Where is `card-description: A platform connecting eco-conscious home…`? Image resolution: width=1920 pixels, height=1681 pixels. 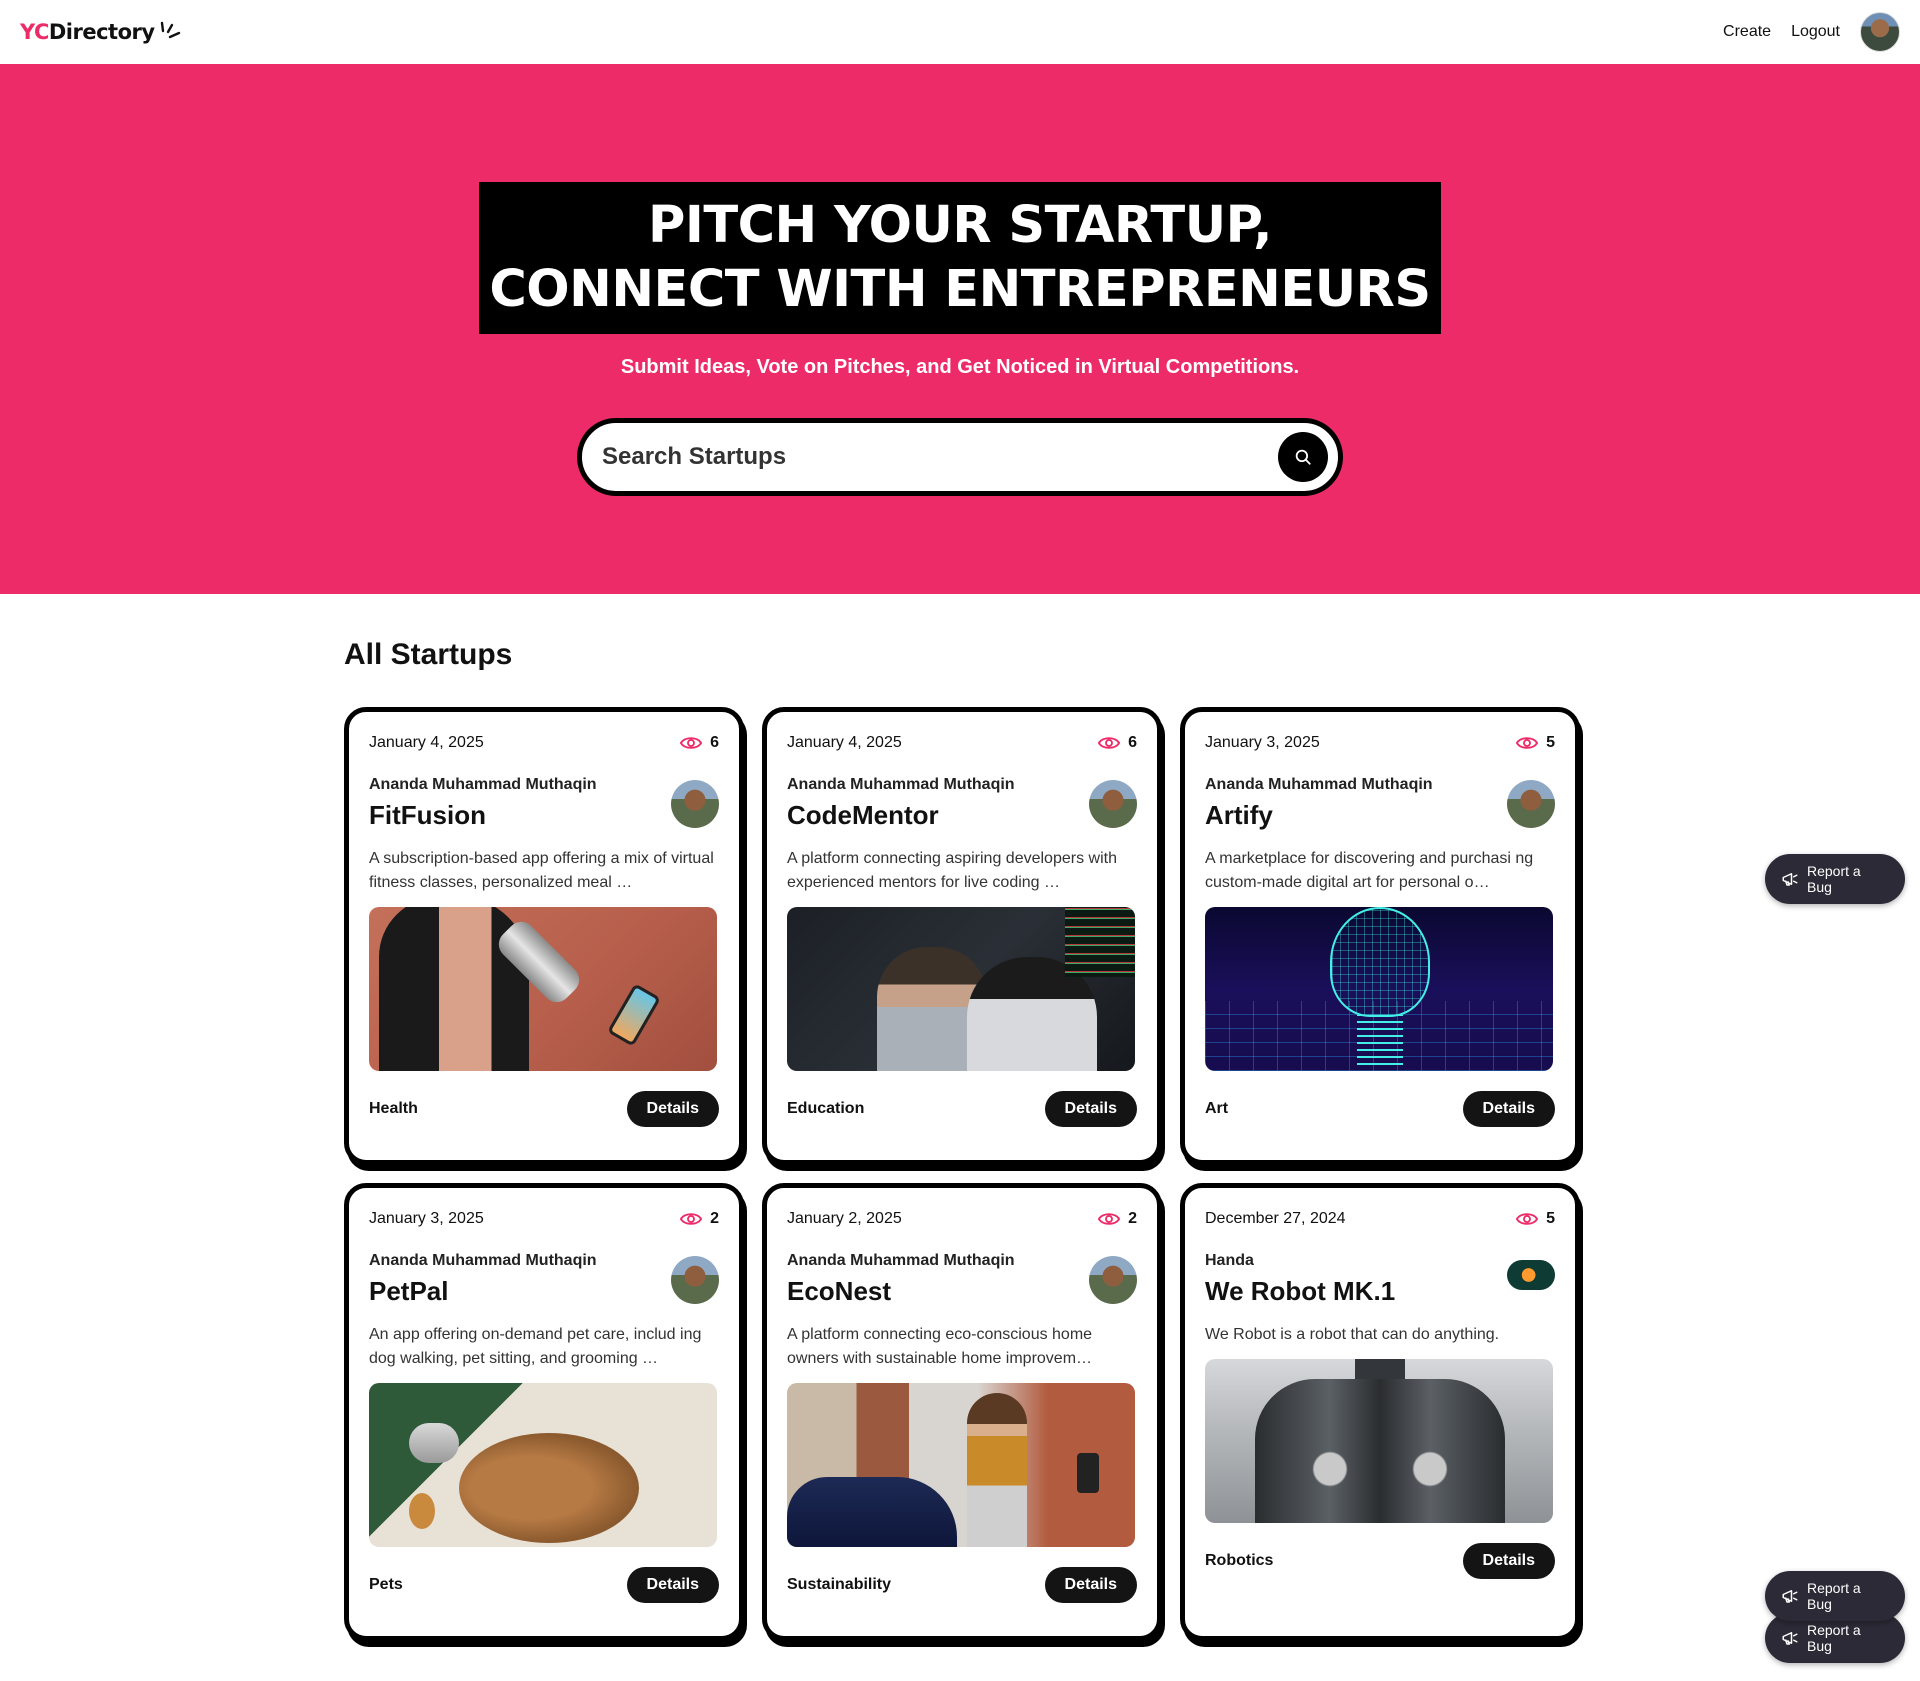
card-description: A platform connecting eco-conscious home… is located at coordinates (962, 1347).